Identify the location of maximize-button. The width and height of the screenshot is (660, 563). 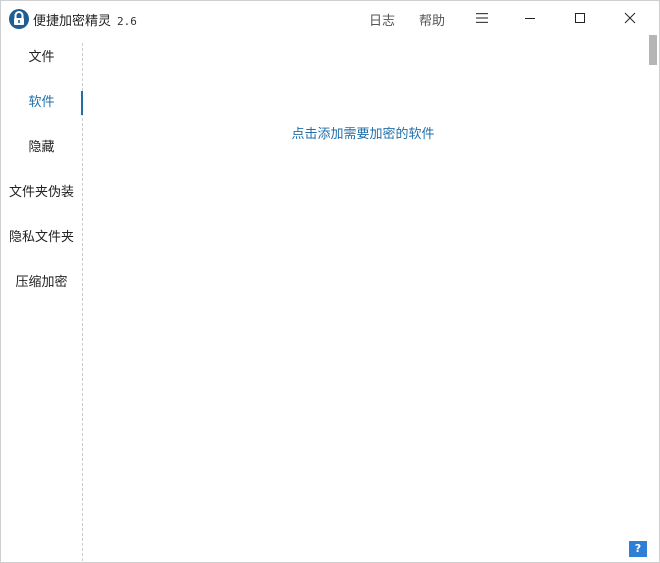
(580, 18).